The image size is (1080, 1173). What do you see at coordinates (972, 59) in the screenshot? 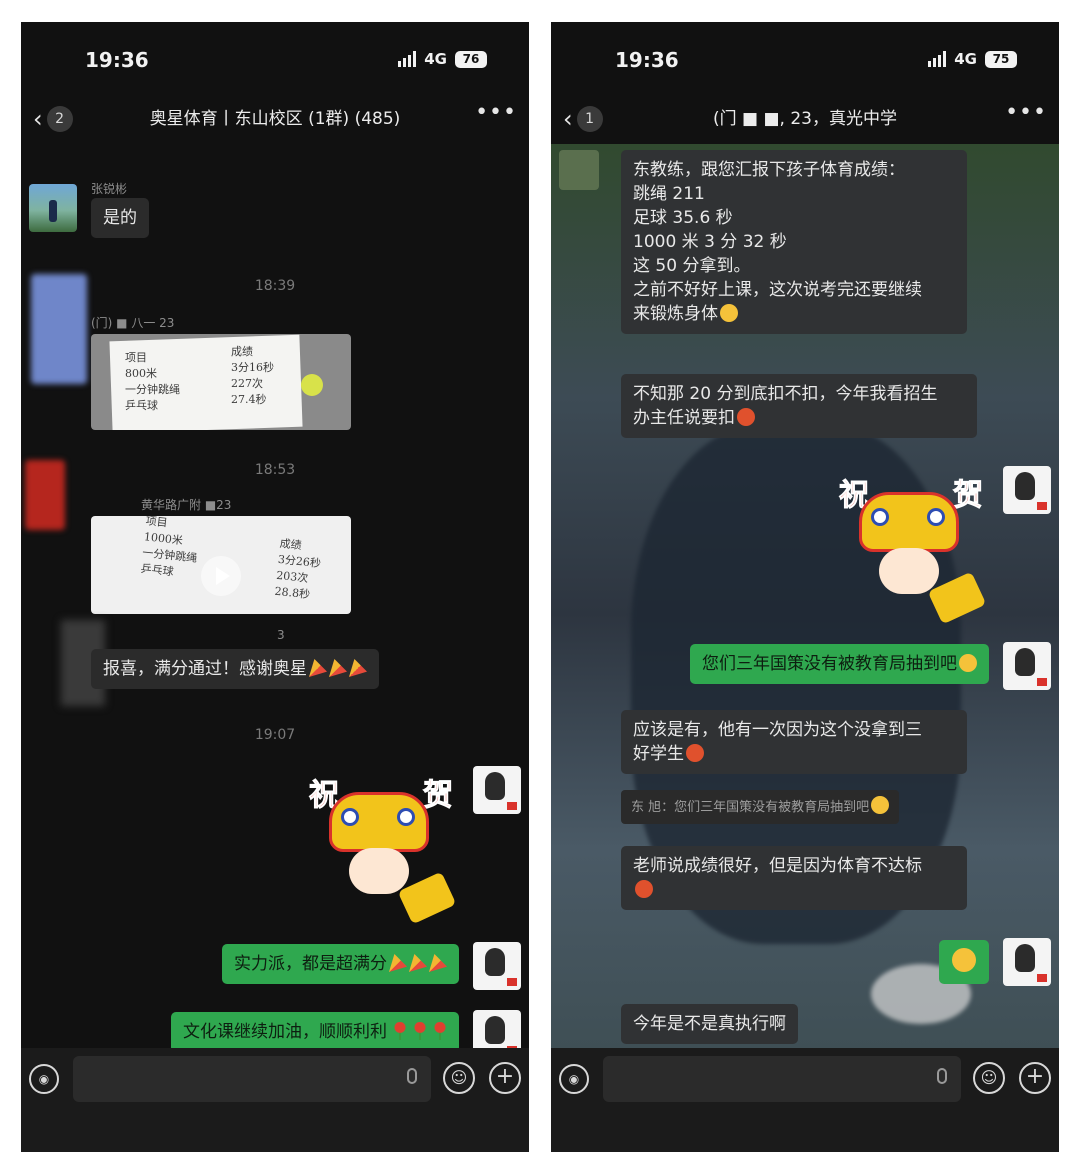
I see `status-indicators: 4G 75` at bounding box center [972, 59].